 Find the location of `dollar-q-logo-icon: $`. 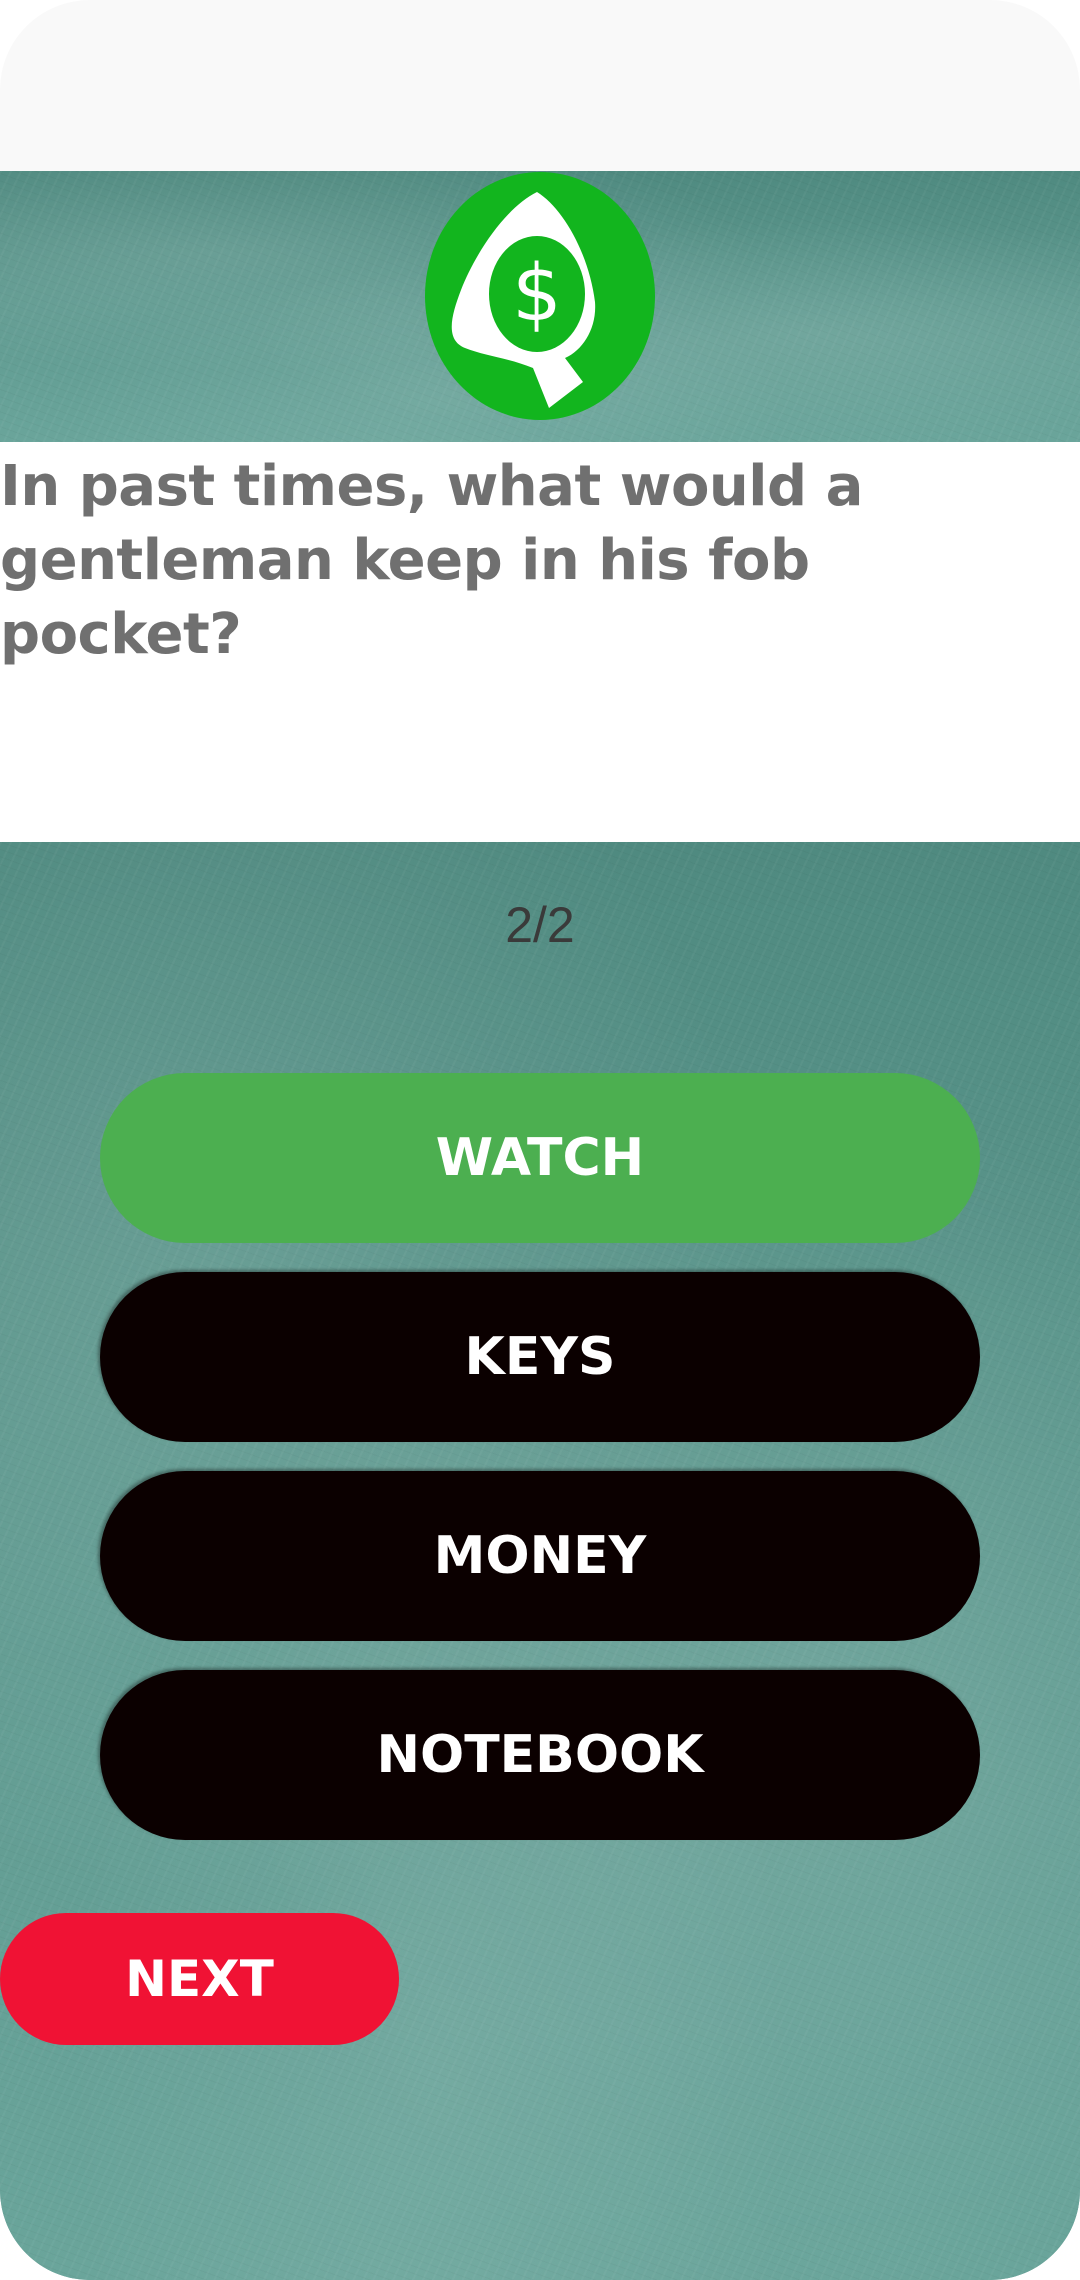

dollar-q-logo-icon: $ is located at coordinates (540, 296).